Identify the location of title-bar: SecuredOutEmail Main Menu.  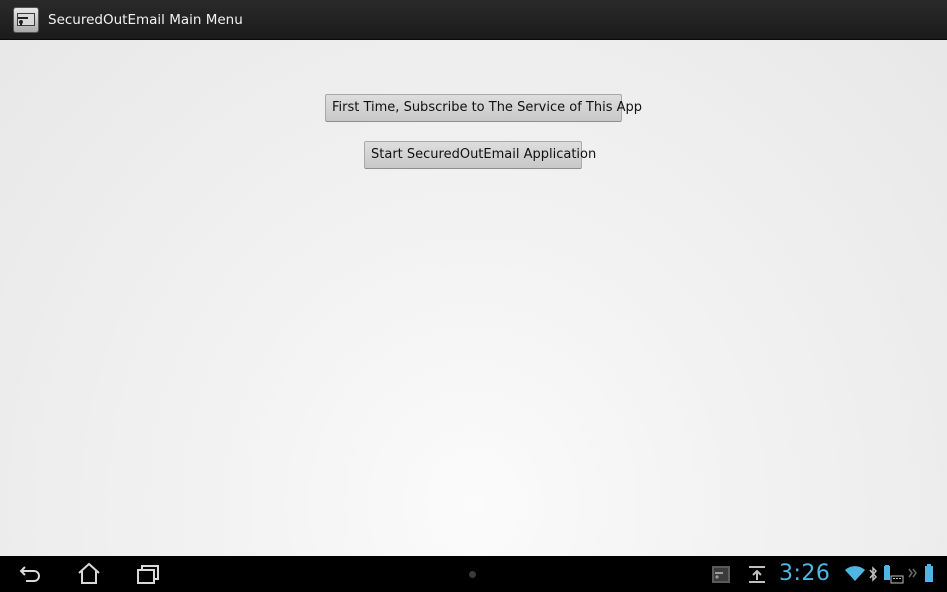
(473, 20).